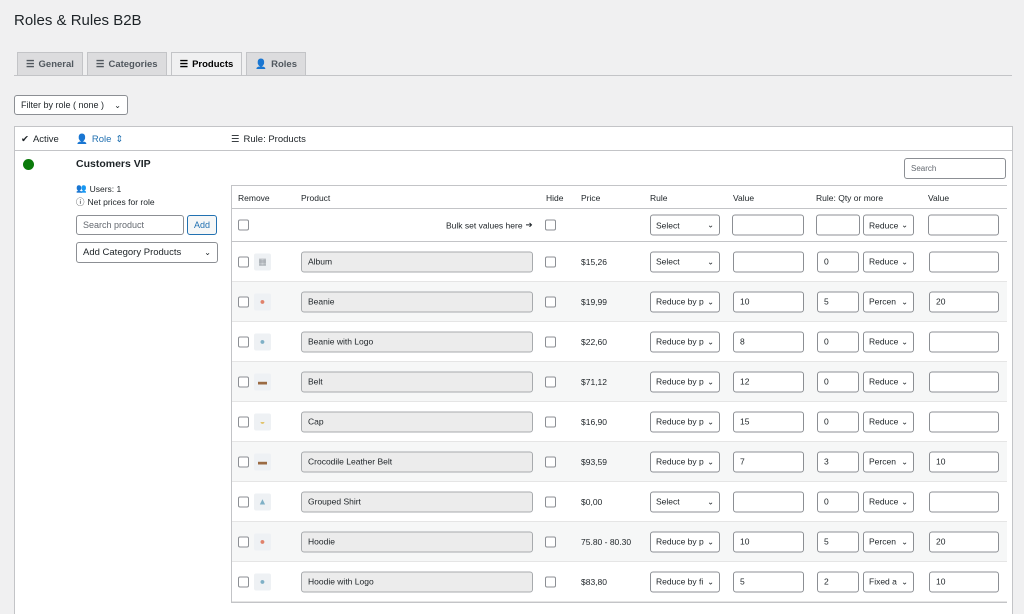 The width and height of the screenshot is (1024, 614). Describe the element at coordinates (888, 225) in the screenshot. I see `bulk-qty-rule-select: Reduce ⌄` at that location.